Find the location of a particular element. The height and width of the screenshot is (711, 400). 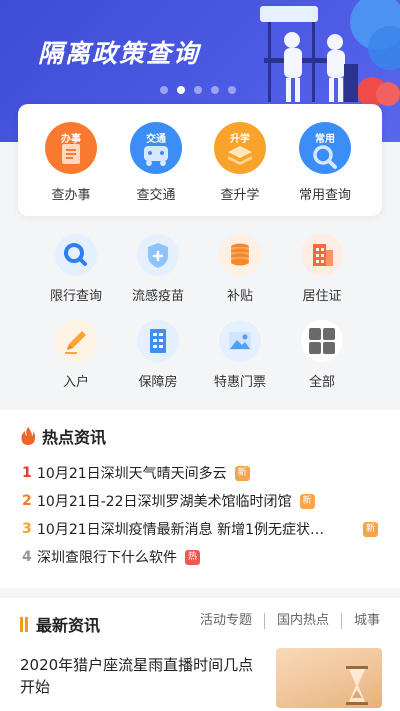

bus-icon: 交通 is located at coordinates (156, 148).